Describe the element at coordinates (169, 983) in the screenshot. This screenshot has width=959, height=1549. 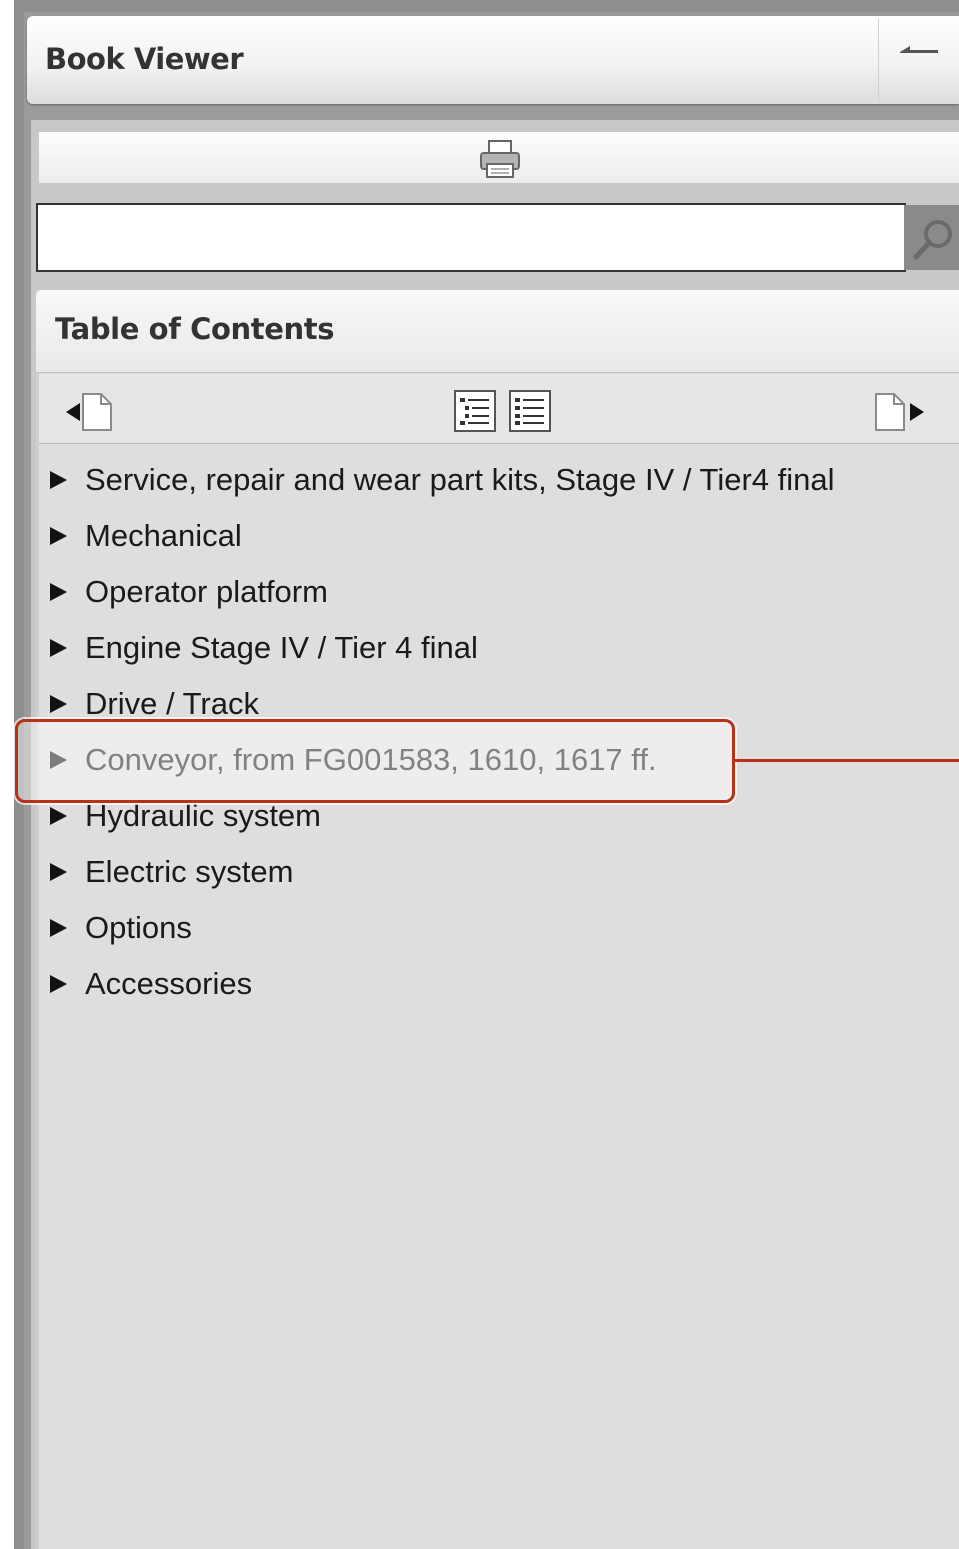
I see `toc-item-label: Accessories` at that location.